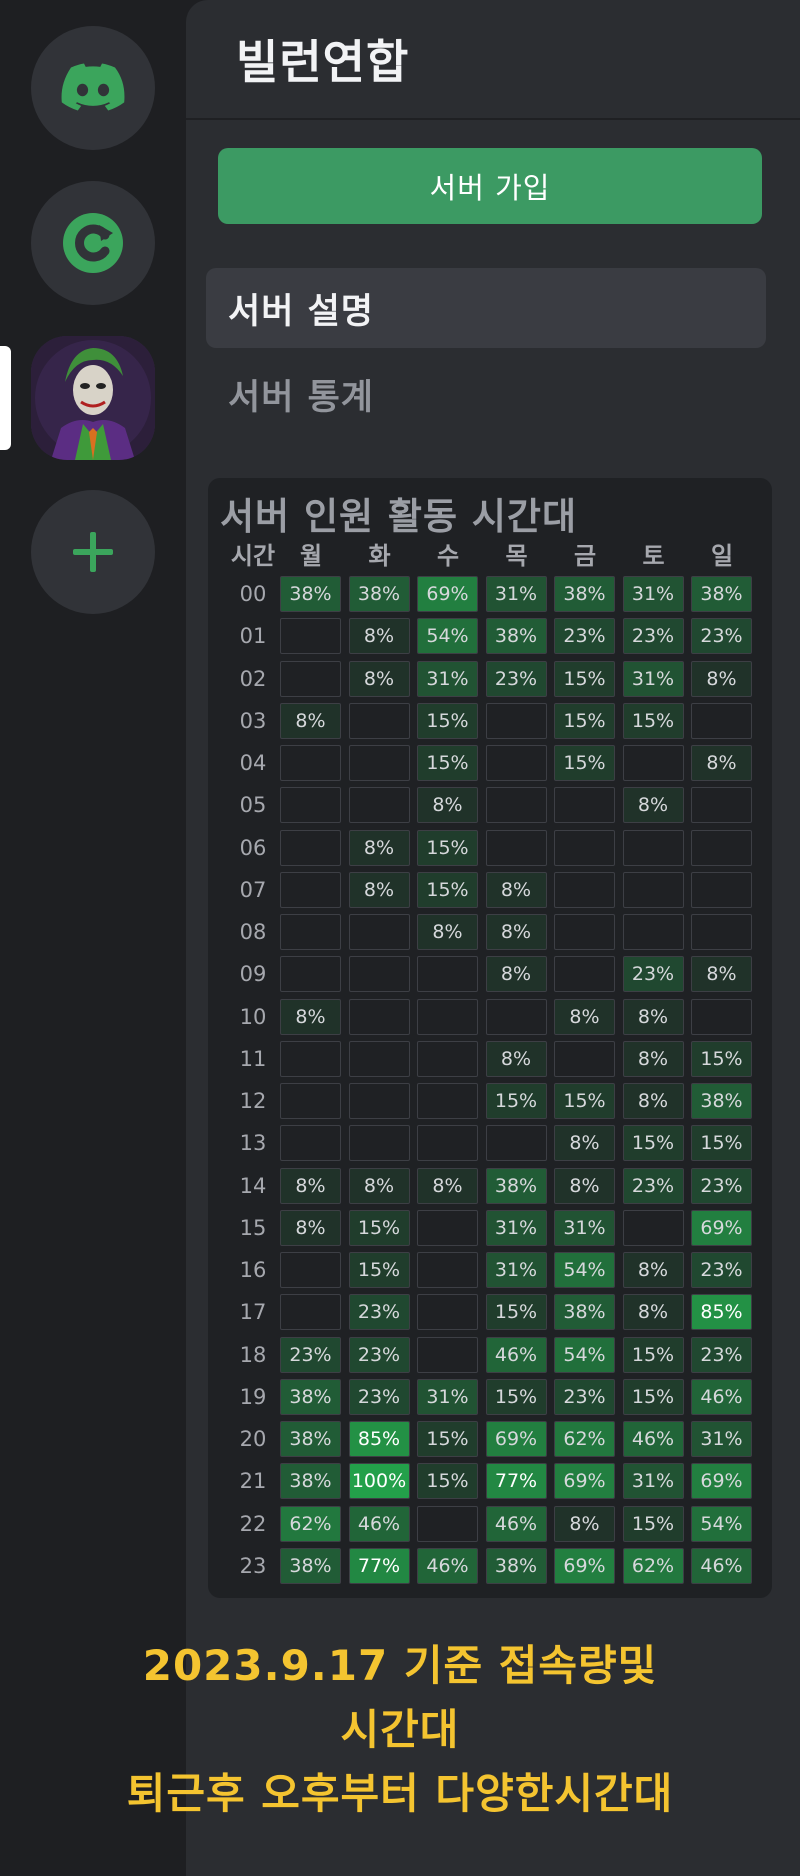 The height and width of the screenshot is (1876, 800). Describe the element at coordinates (486, 308) in the screenshot. I see `menu-item-description: 서버 설명` at that location.